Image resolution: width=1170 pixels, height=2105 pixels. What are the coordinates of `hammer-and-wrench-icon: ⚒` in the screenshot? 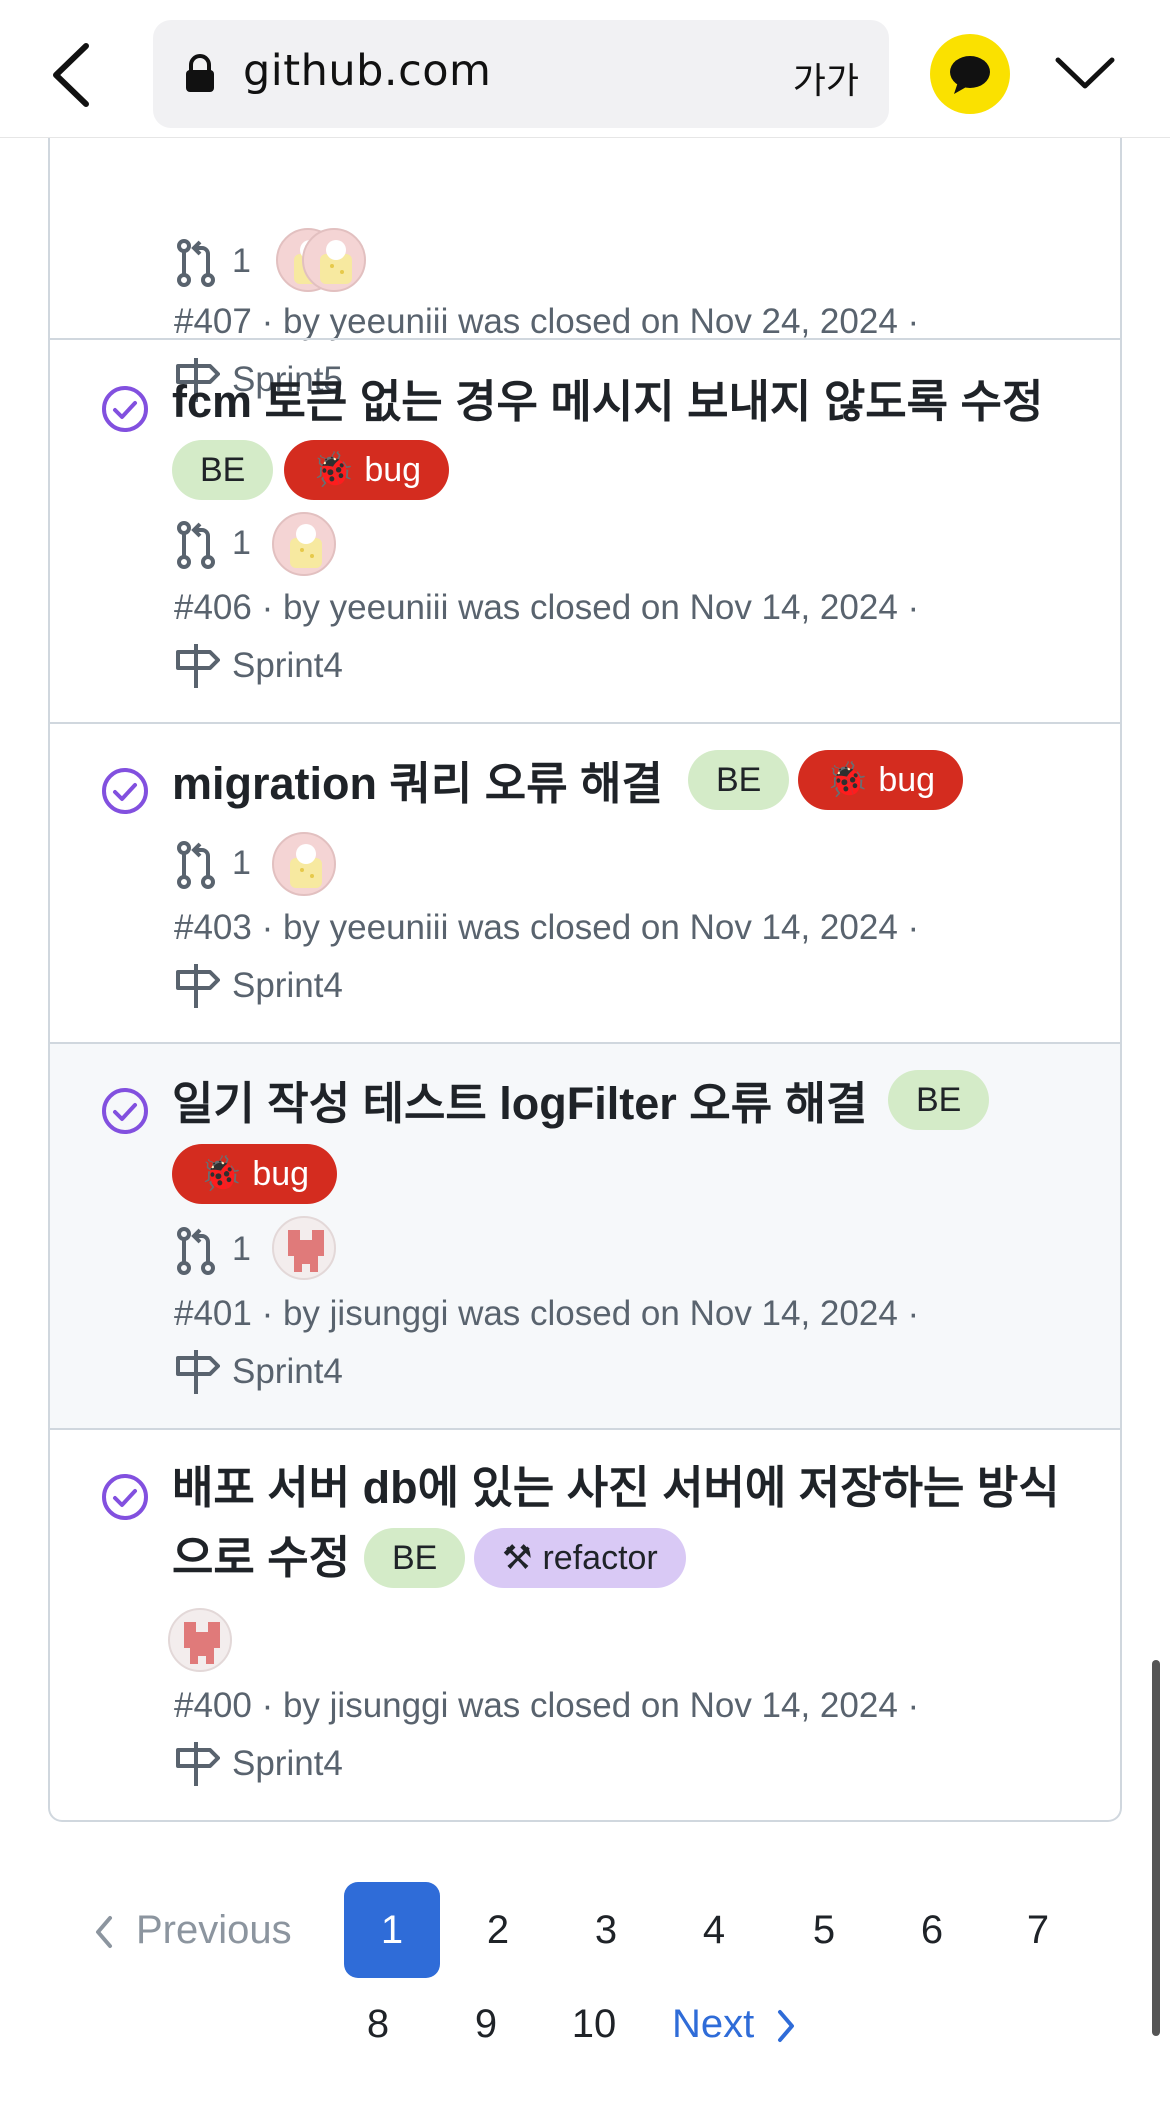 It's located at (517, 1558).